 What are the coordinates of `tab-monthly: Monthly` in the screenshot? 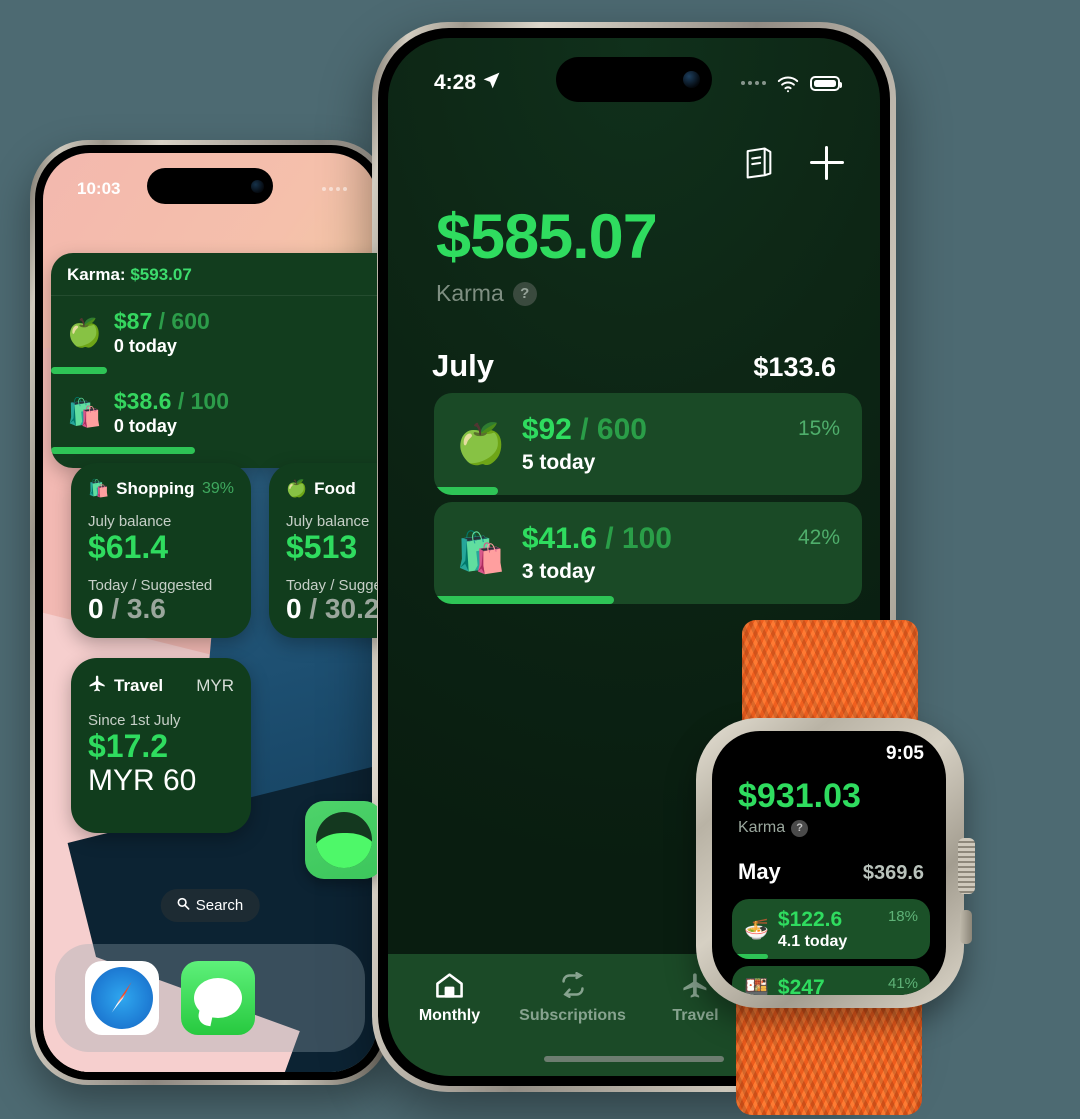 It's located at (449, 997).